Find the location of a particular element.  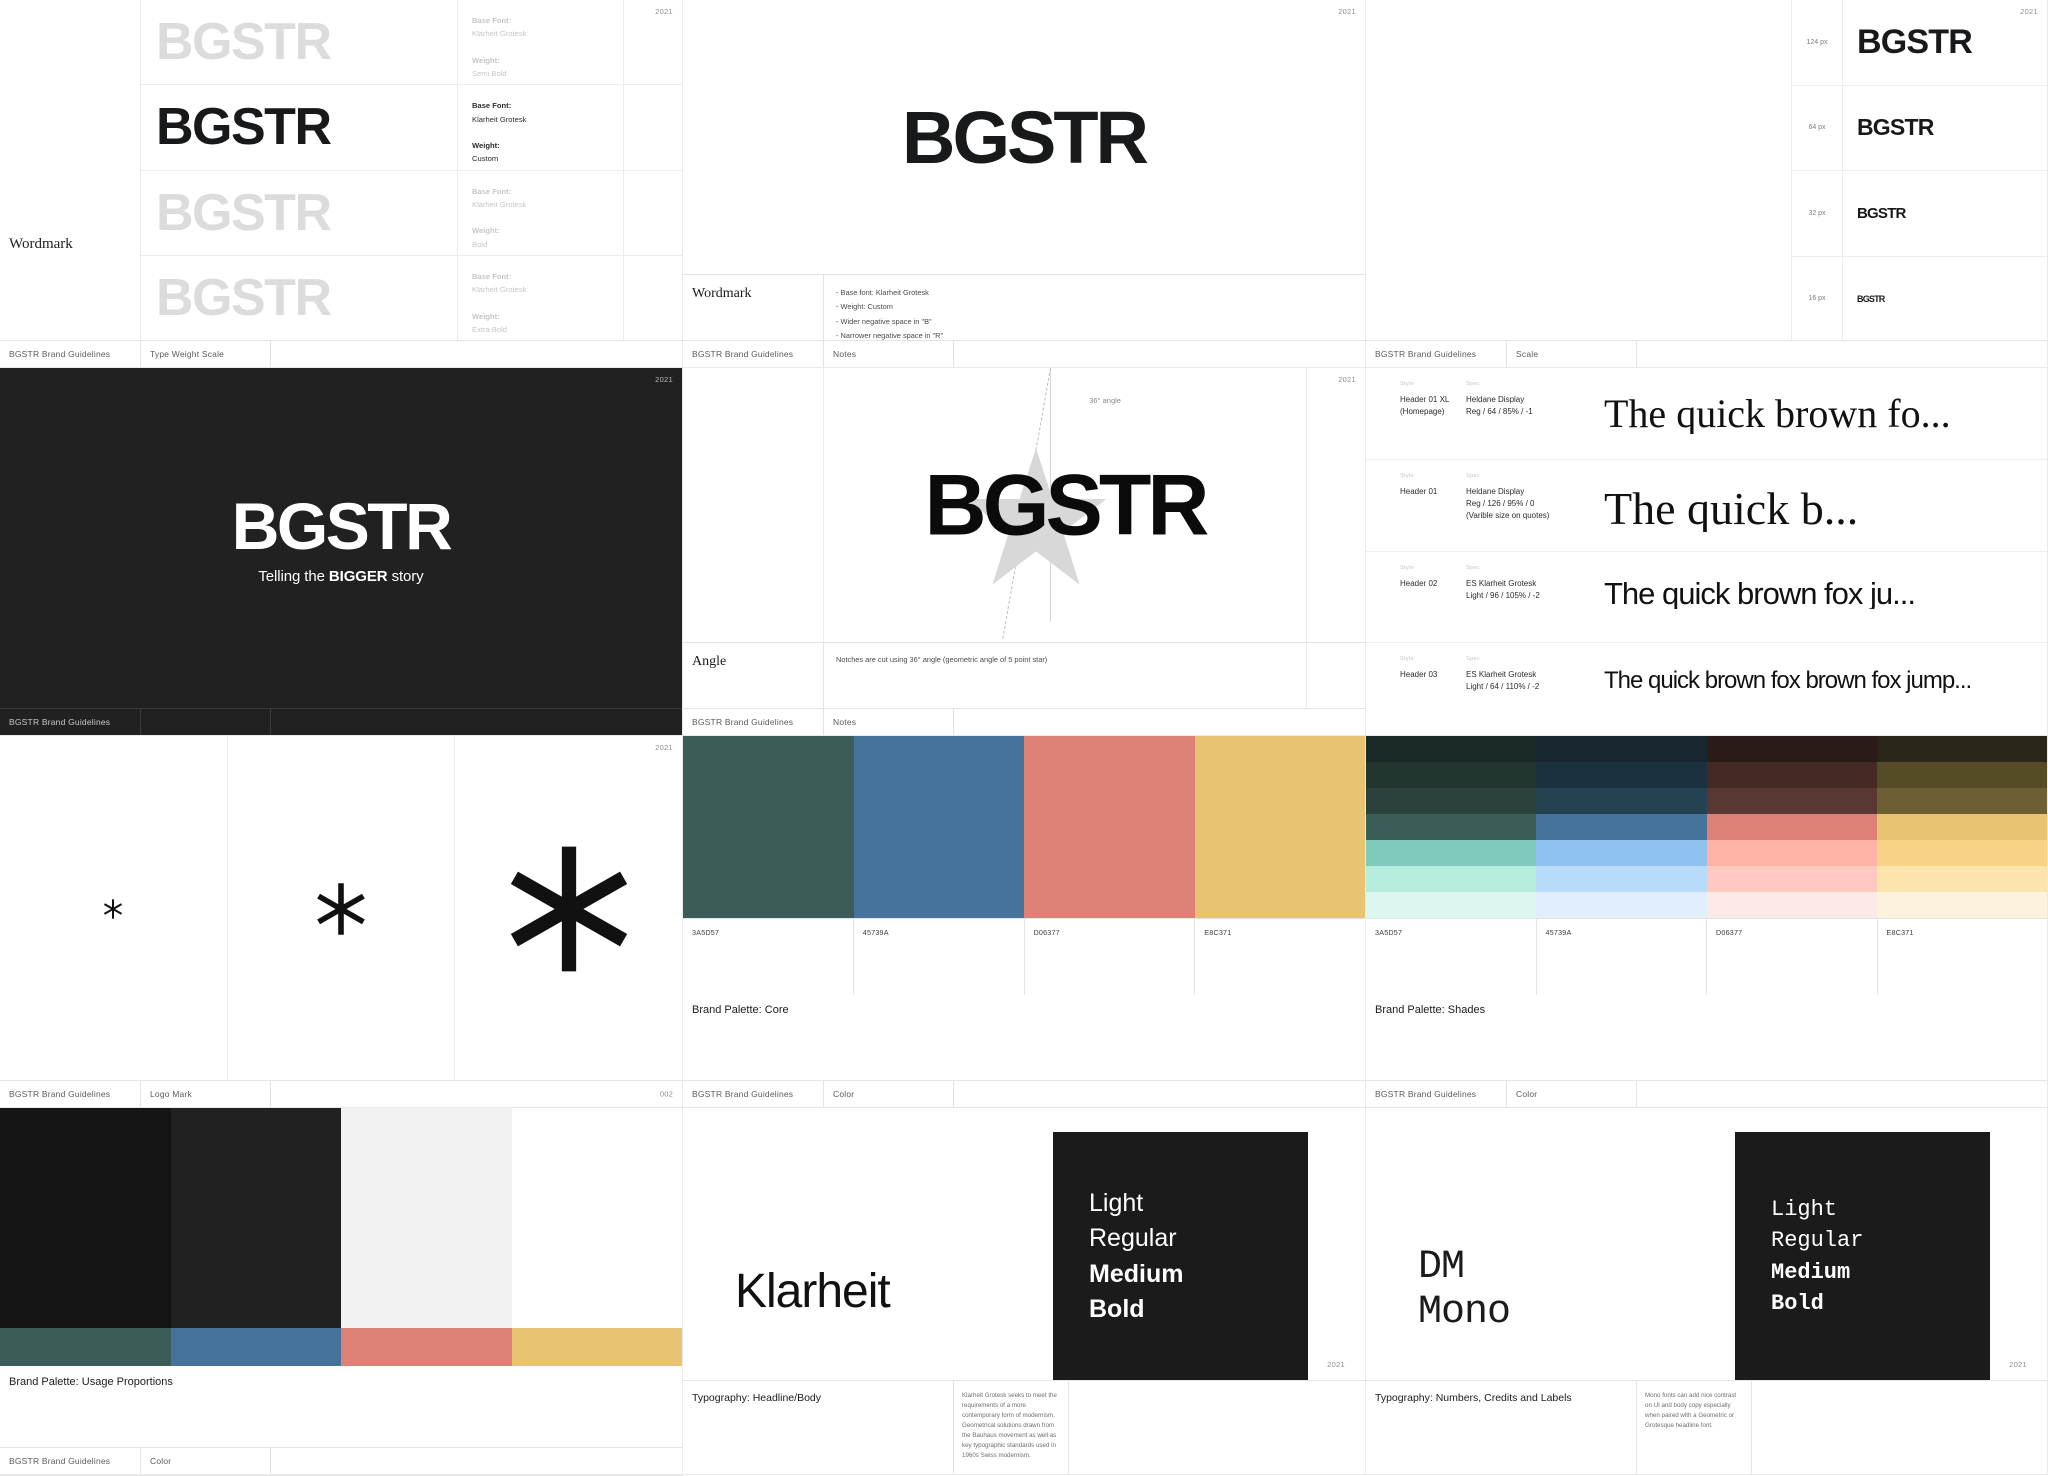

shade-column-coral is located at coordinates (1791, 827).